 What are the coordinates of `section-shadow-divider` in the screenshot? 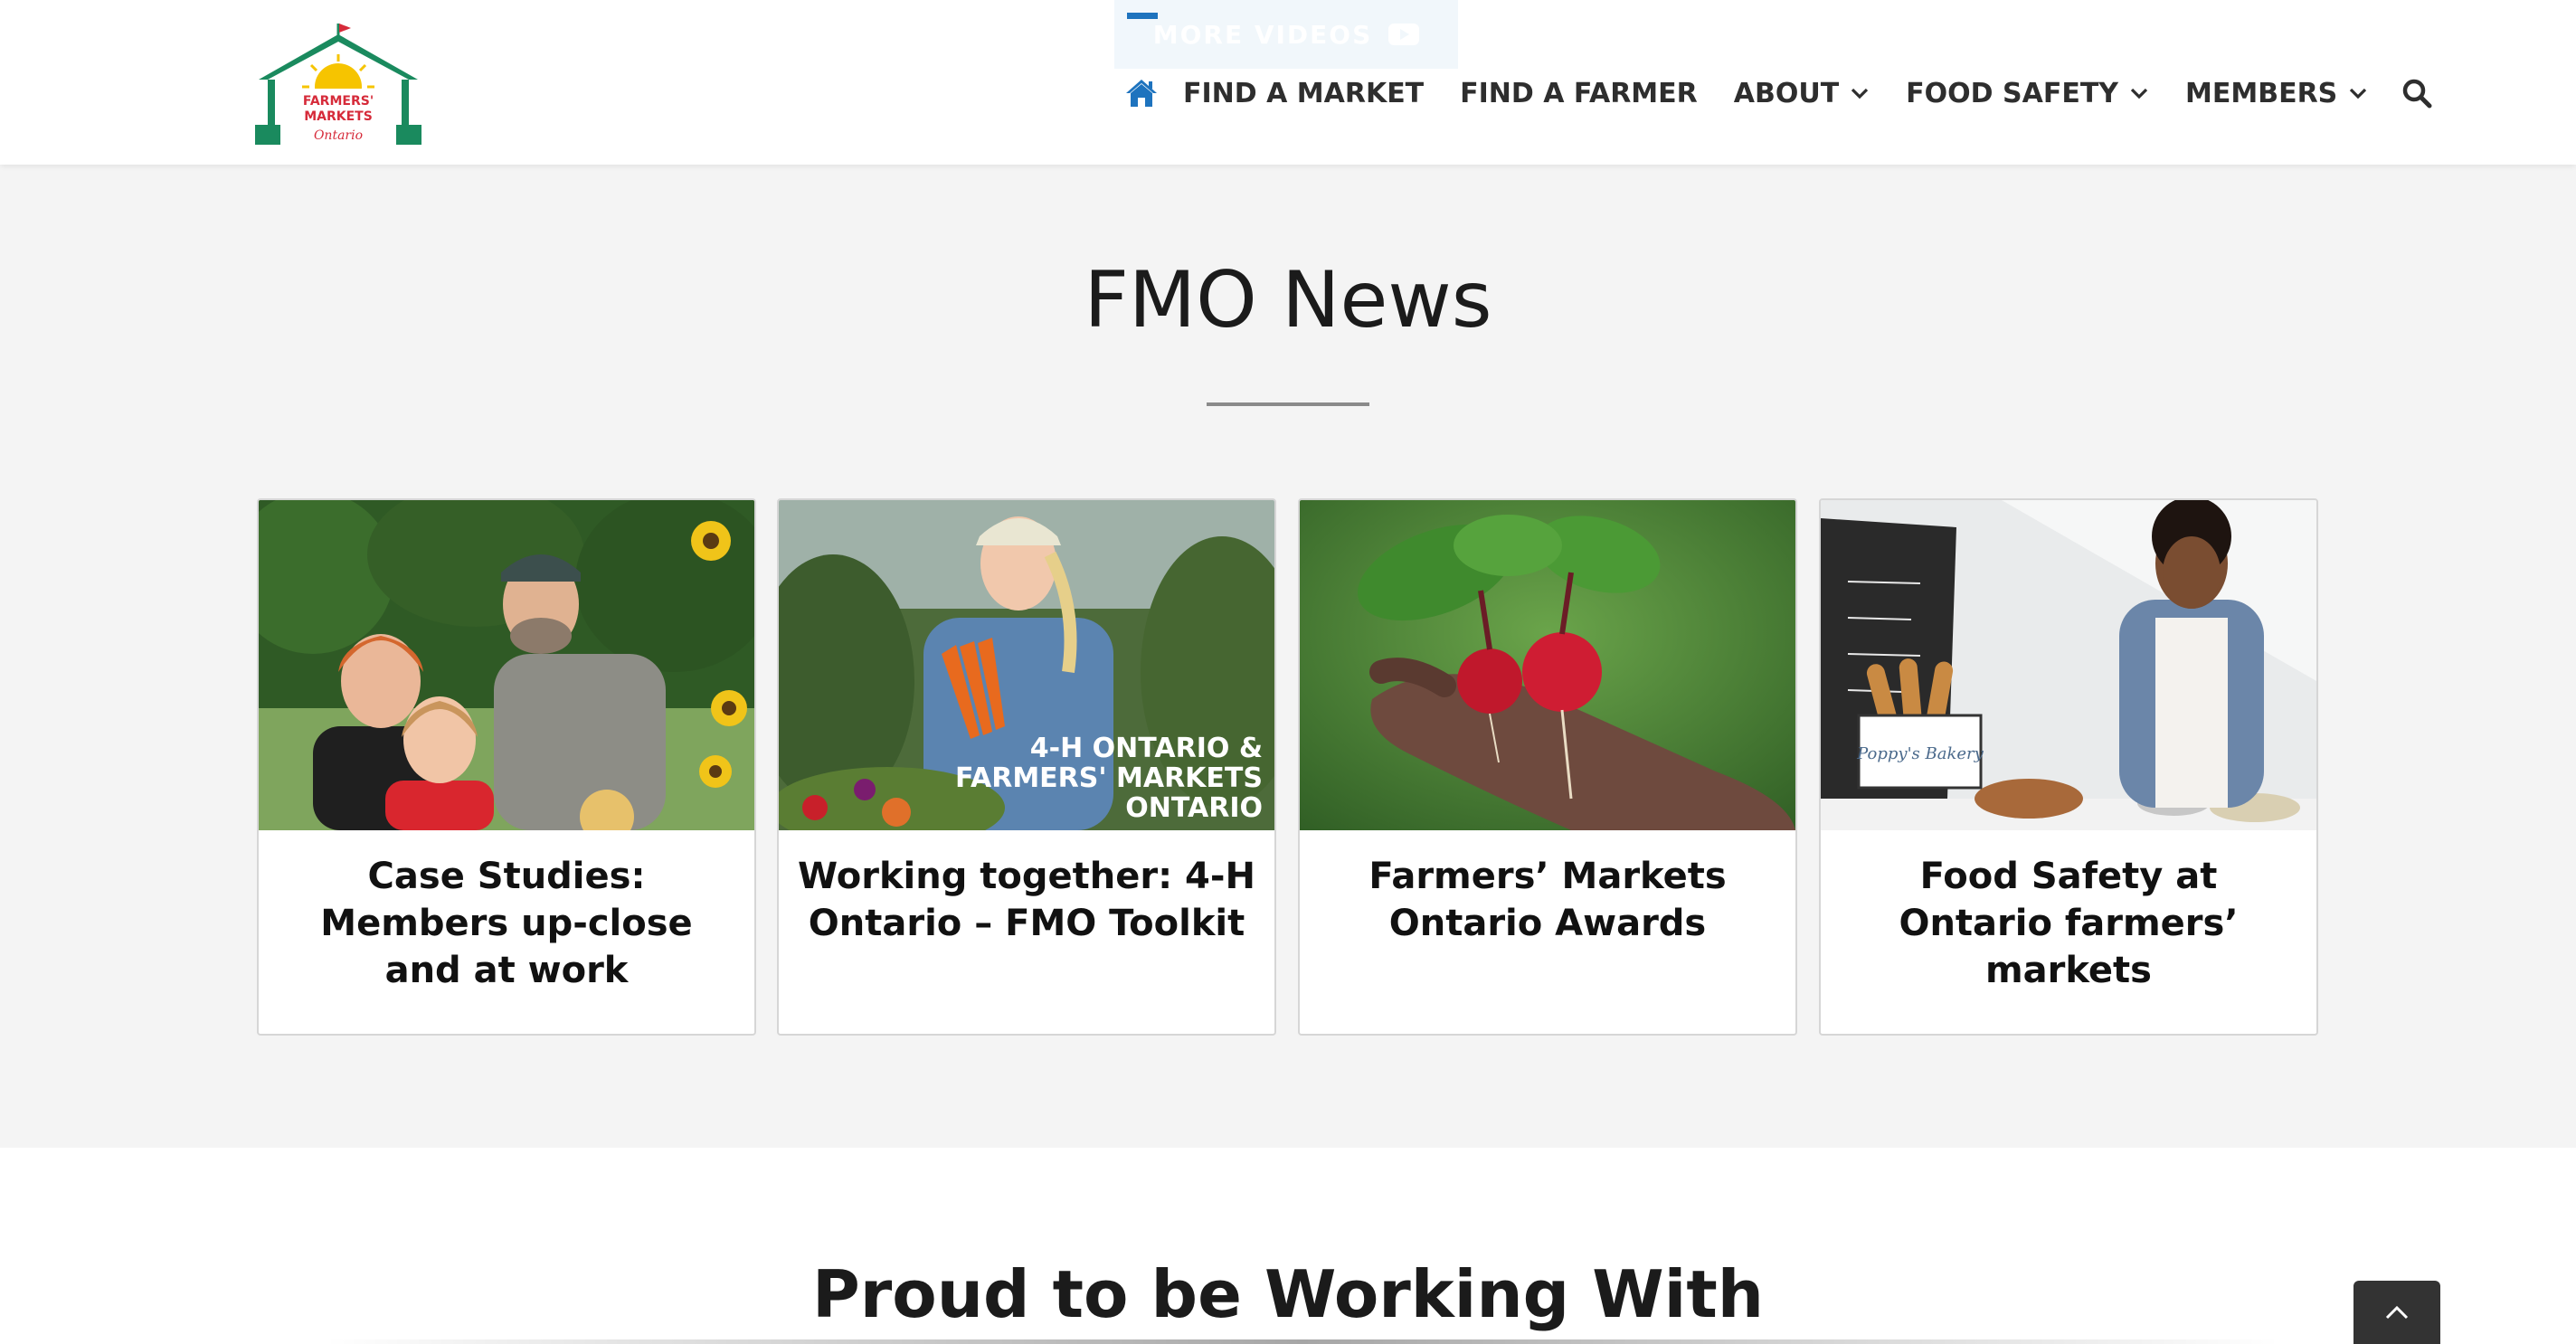 It's located at (1302, 1341).